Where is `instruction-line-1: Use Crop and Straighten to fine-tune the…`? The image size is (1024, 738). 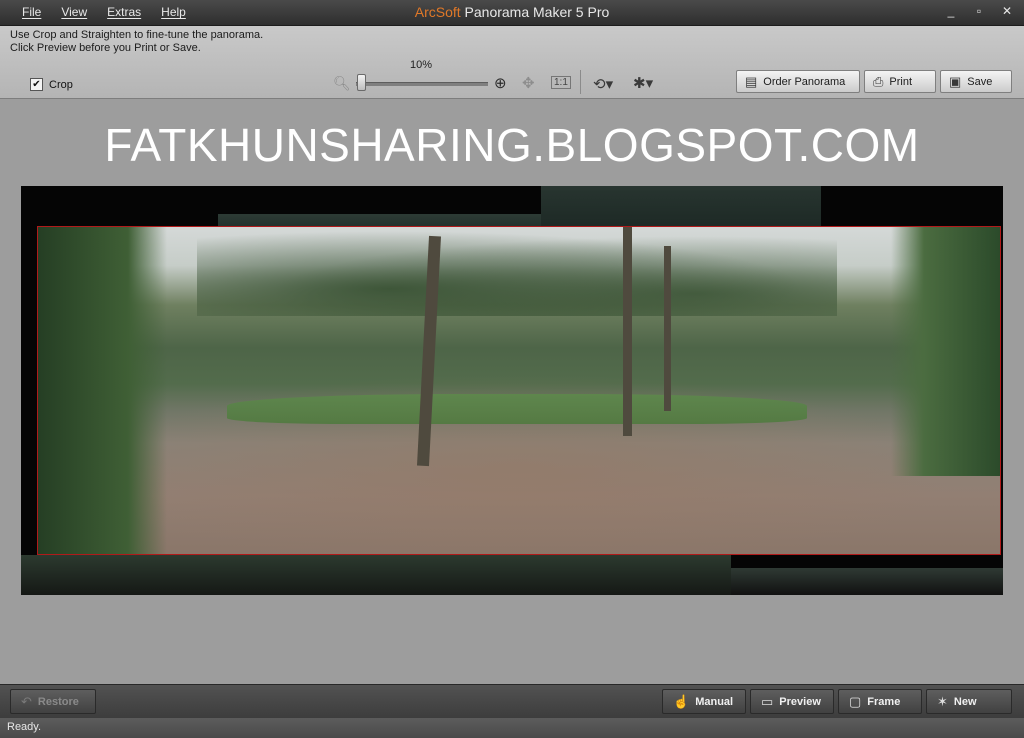
instruction-line-1: Use Crop and Straighten to fine-tune the… is located at coordinates (137, 35).